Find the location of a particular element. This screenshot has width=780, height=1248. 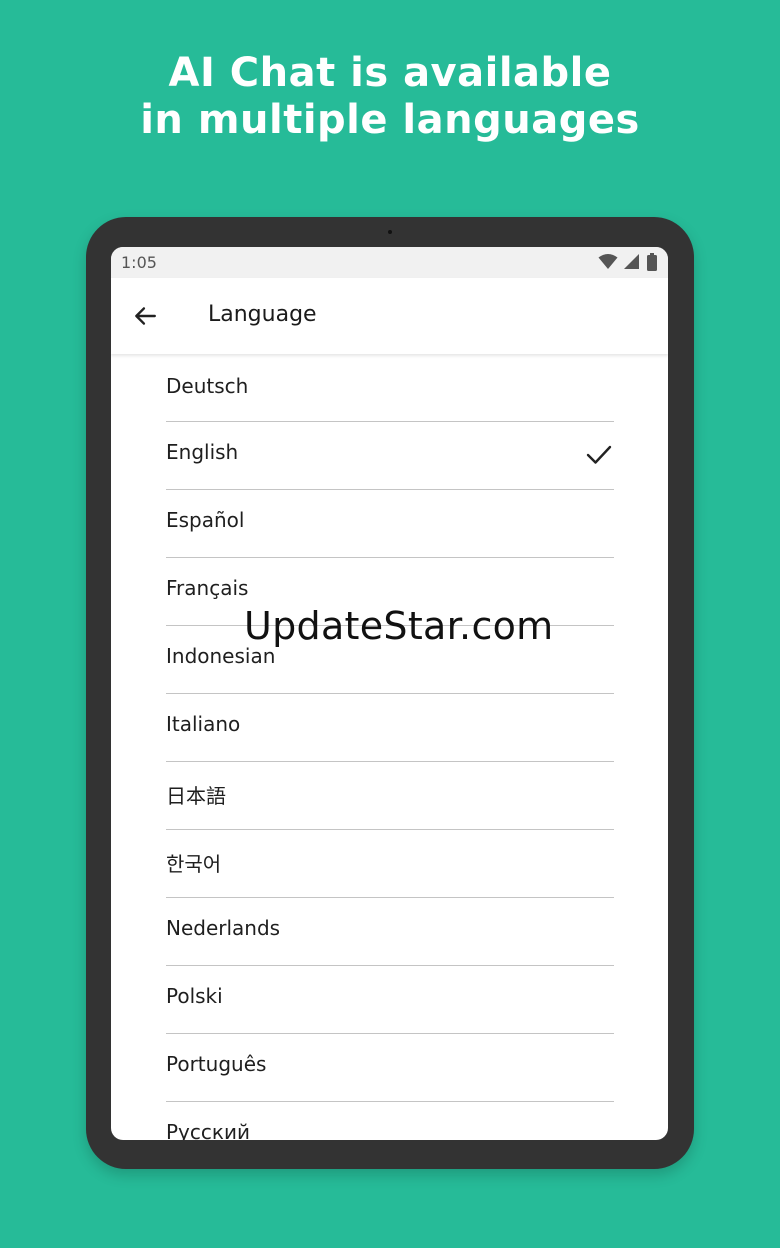

headline-line-2: in multiple languages is located at coordinates (390, 120).